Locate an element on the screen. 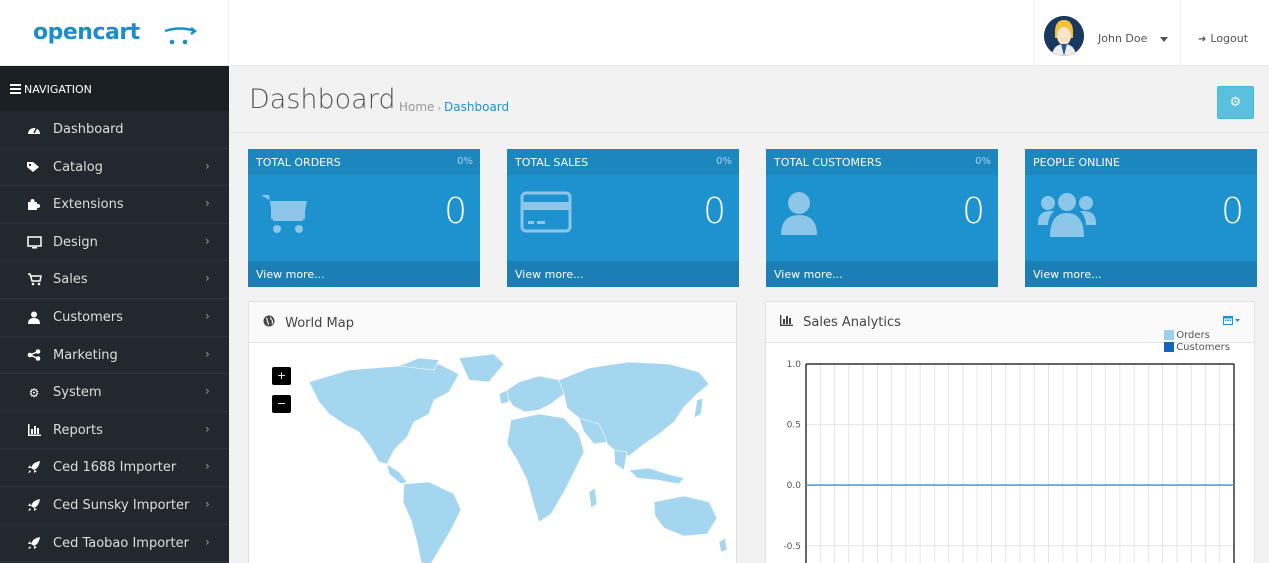 The image size is (1269, 563). sidebar-item-customers: Customers › is located at coordinates (114, 318).